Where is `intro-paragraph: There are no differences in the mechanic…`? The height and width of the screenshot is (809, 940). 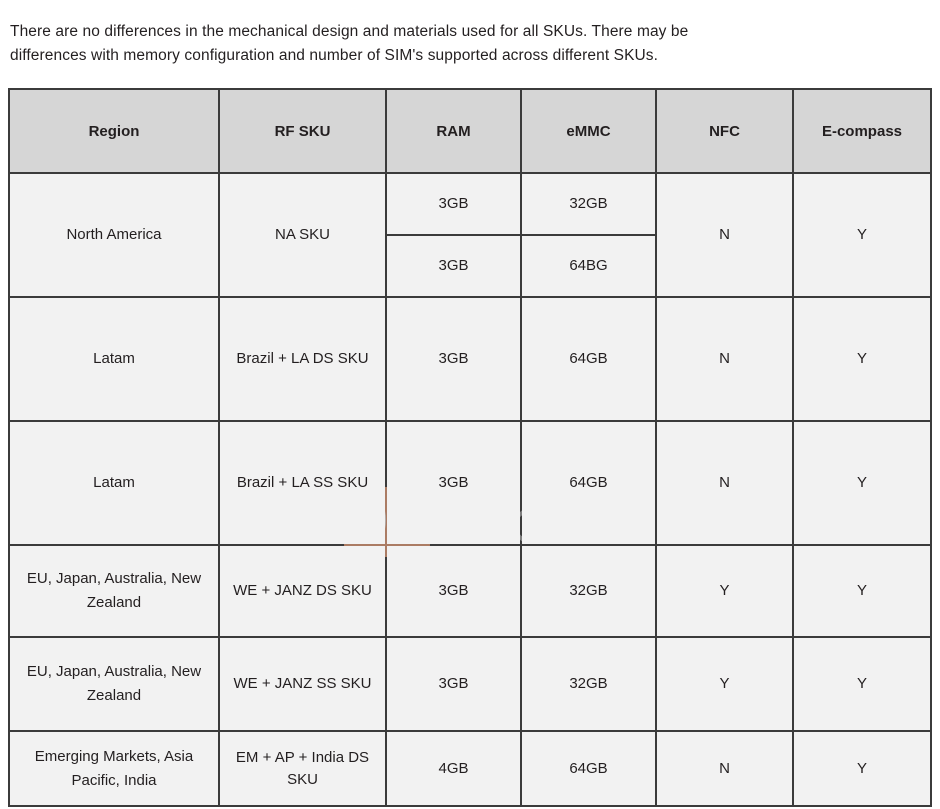
intro-paragraph: There are no differences in the mechanic… is located at coordinates (470, 44).